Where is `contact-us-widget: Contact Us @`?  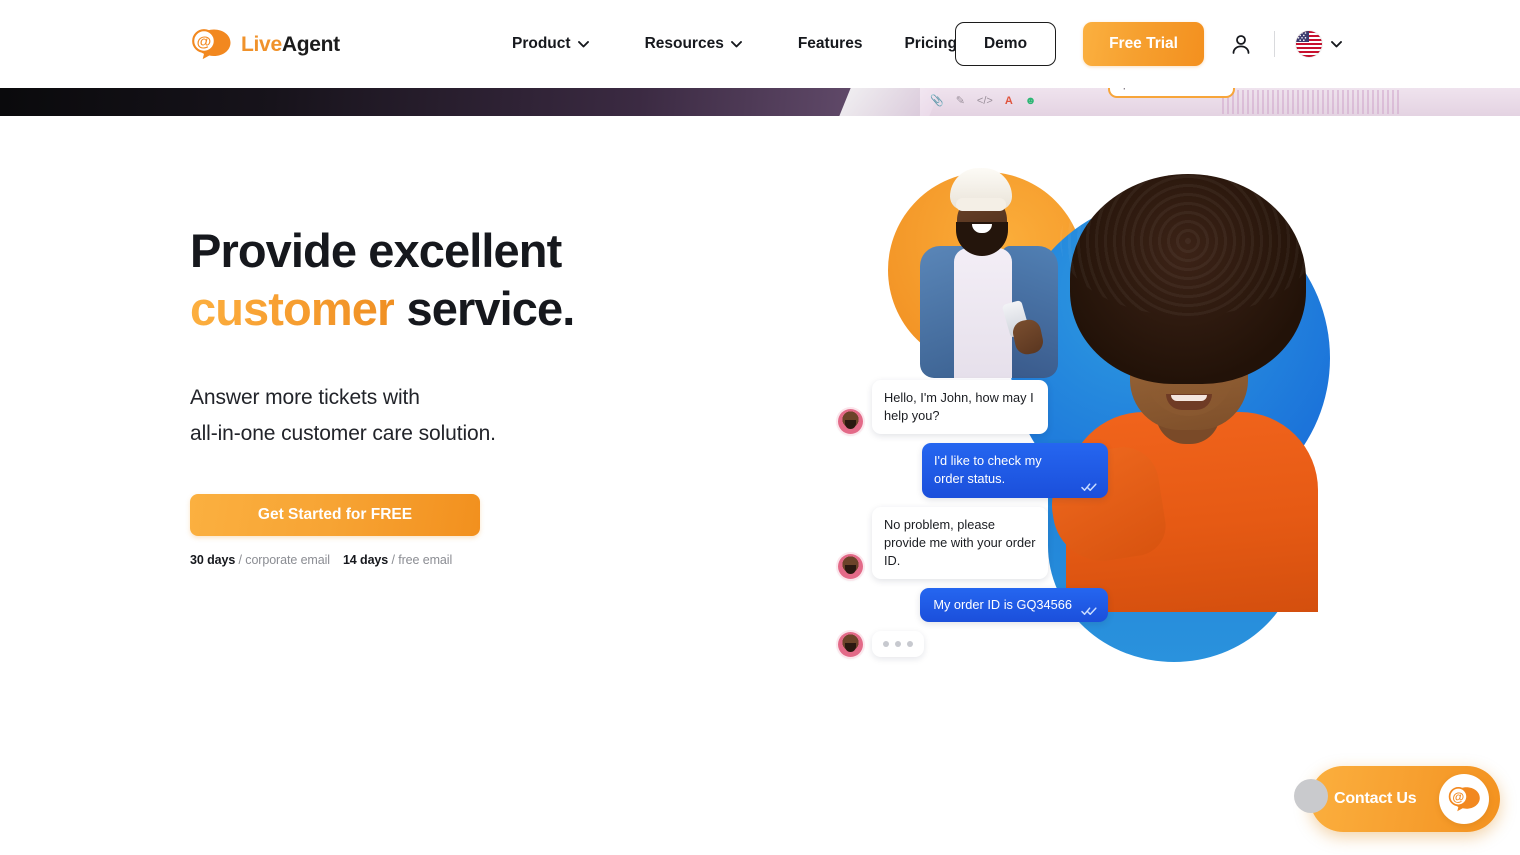 contact-us-widget: Contact Us @ is located at coordinates (1397, 799).